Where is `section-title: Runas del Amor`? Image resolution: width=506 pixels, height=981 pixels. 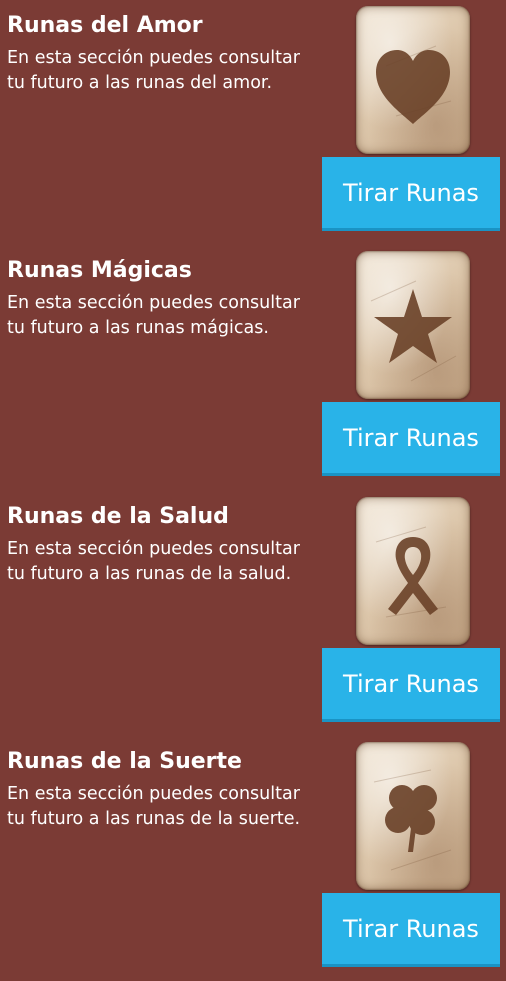
section-title: Runas del Amor is located at coordinates (105, 25).